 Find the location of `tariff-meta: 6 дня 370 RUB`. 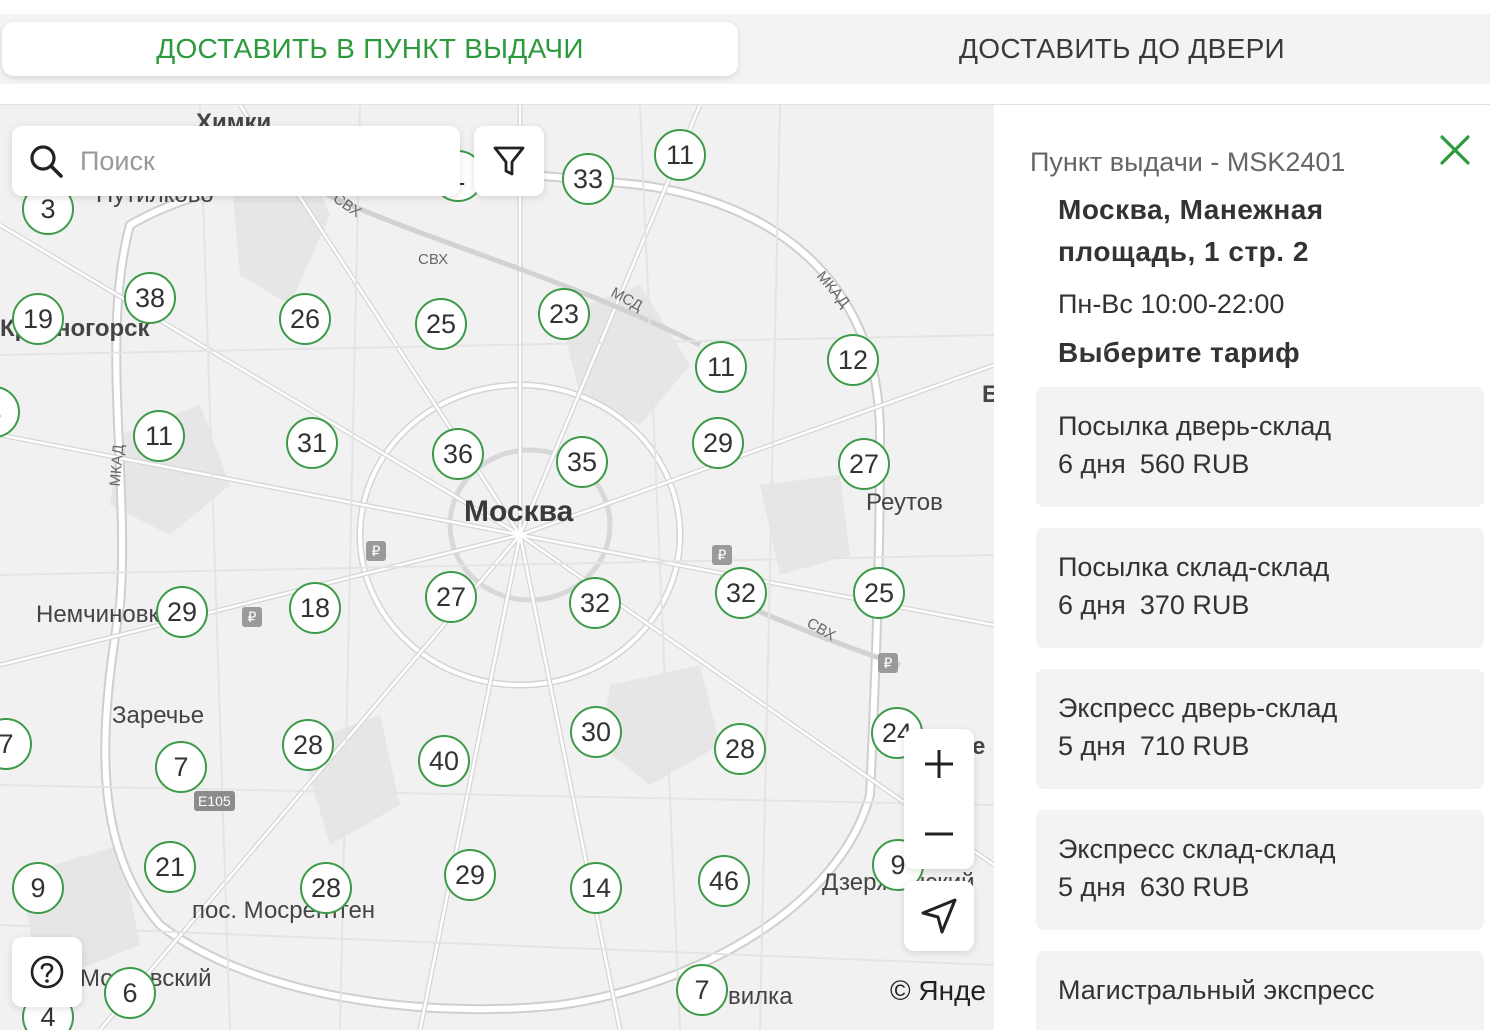

tariff-meta: 6 дня 370 RUB is located at coordinates (1160, 605).